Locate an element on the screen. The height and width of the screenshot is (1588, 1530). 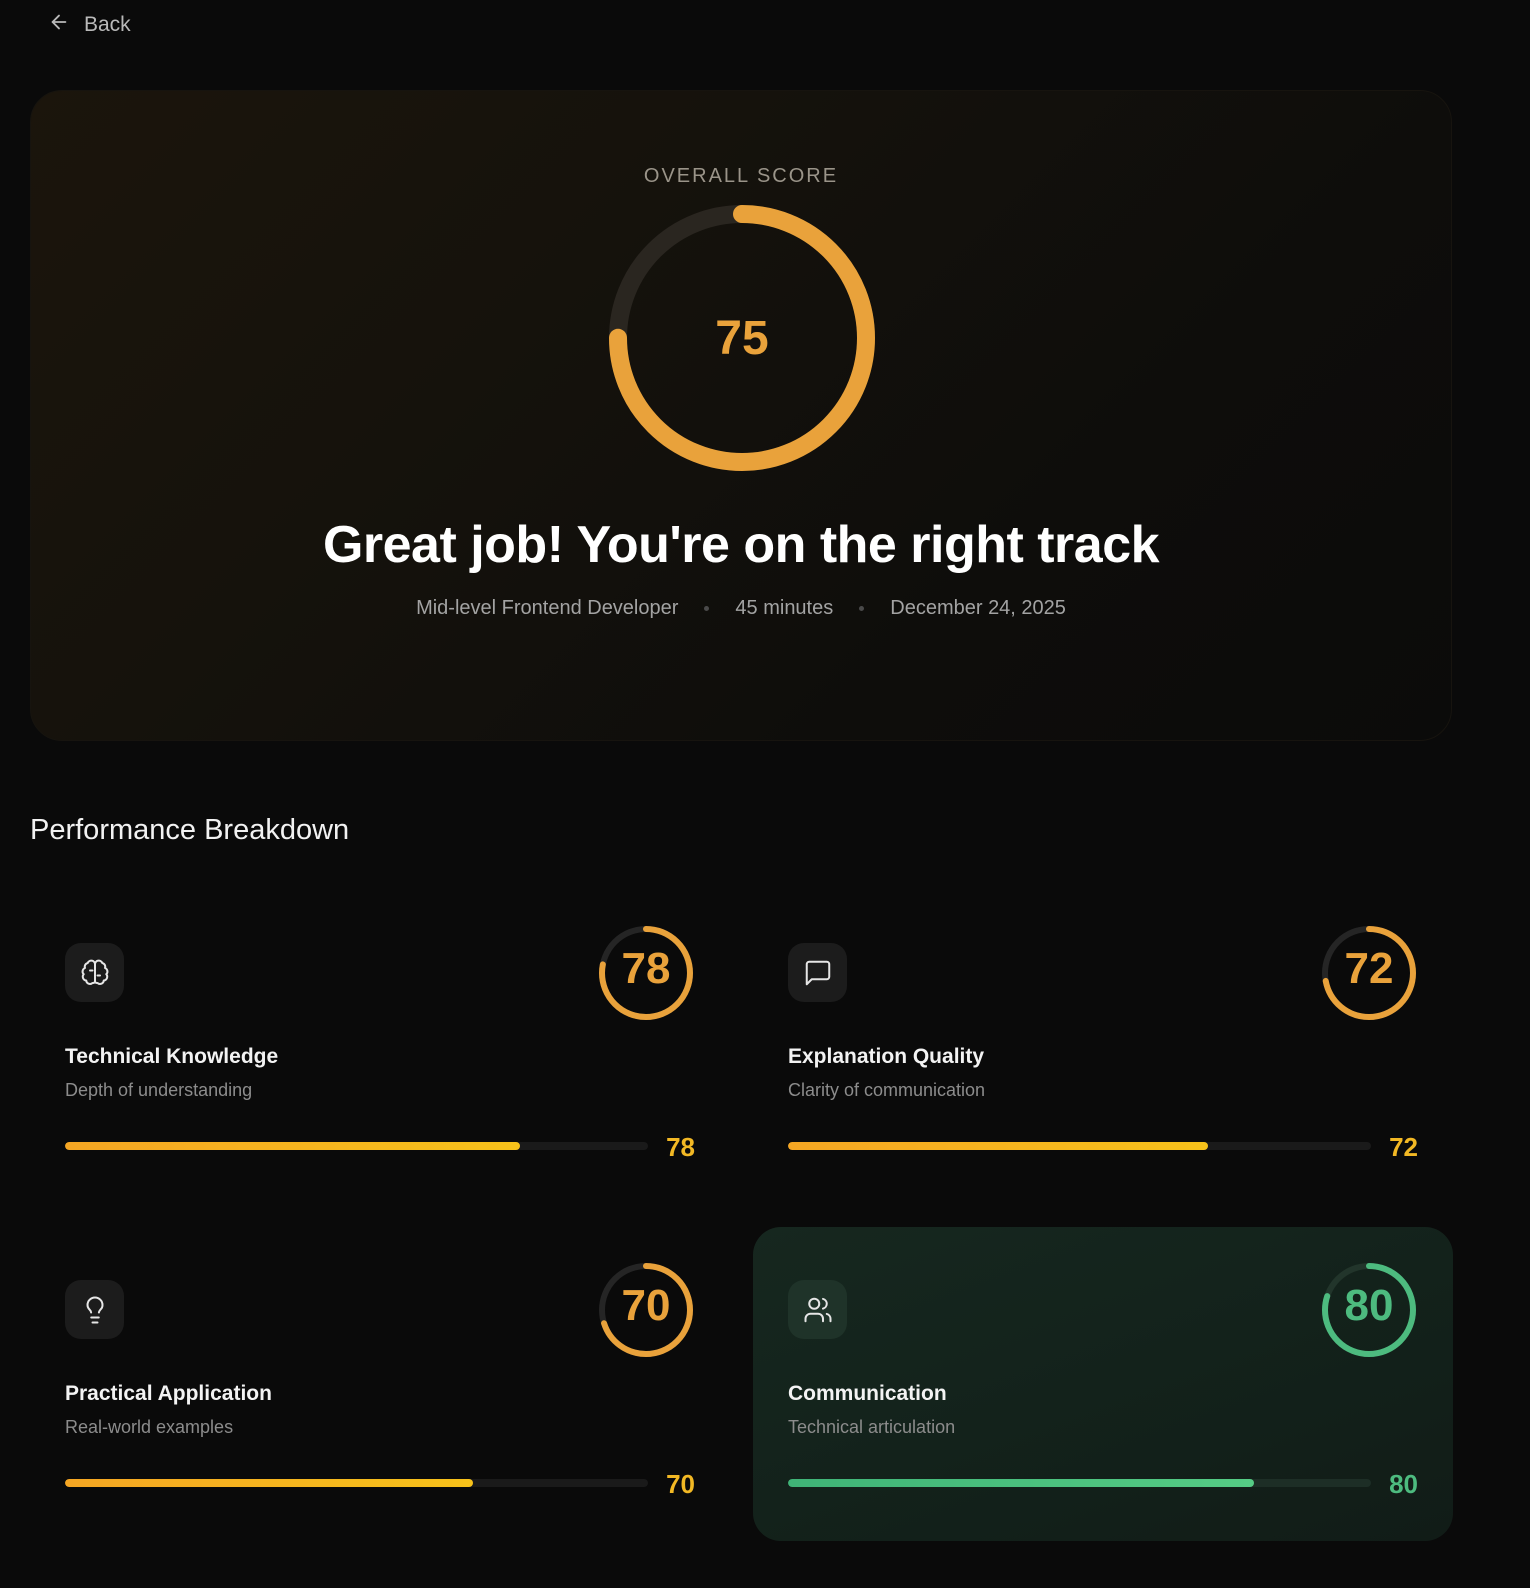
score-ring: 80 is located at coordinates (1369, 1310).